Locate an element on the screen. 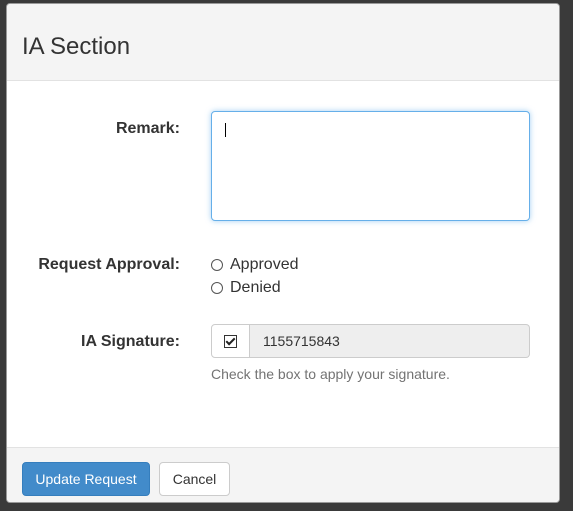 This screenshot has height=511, width=573. radio-denied: Denied is located at coordinates (246, 288).